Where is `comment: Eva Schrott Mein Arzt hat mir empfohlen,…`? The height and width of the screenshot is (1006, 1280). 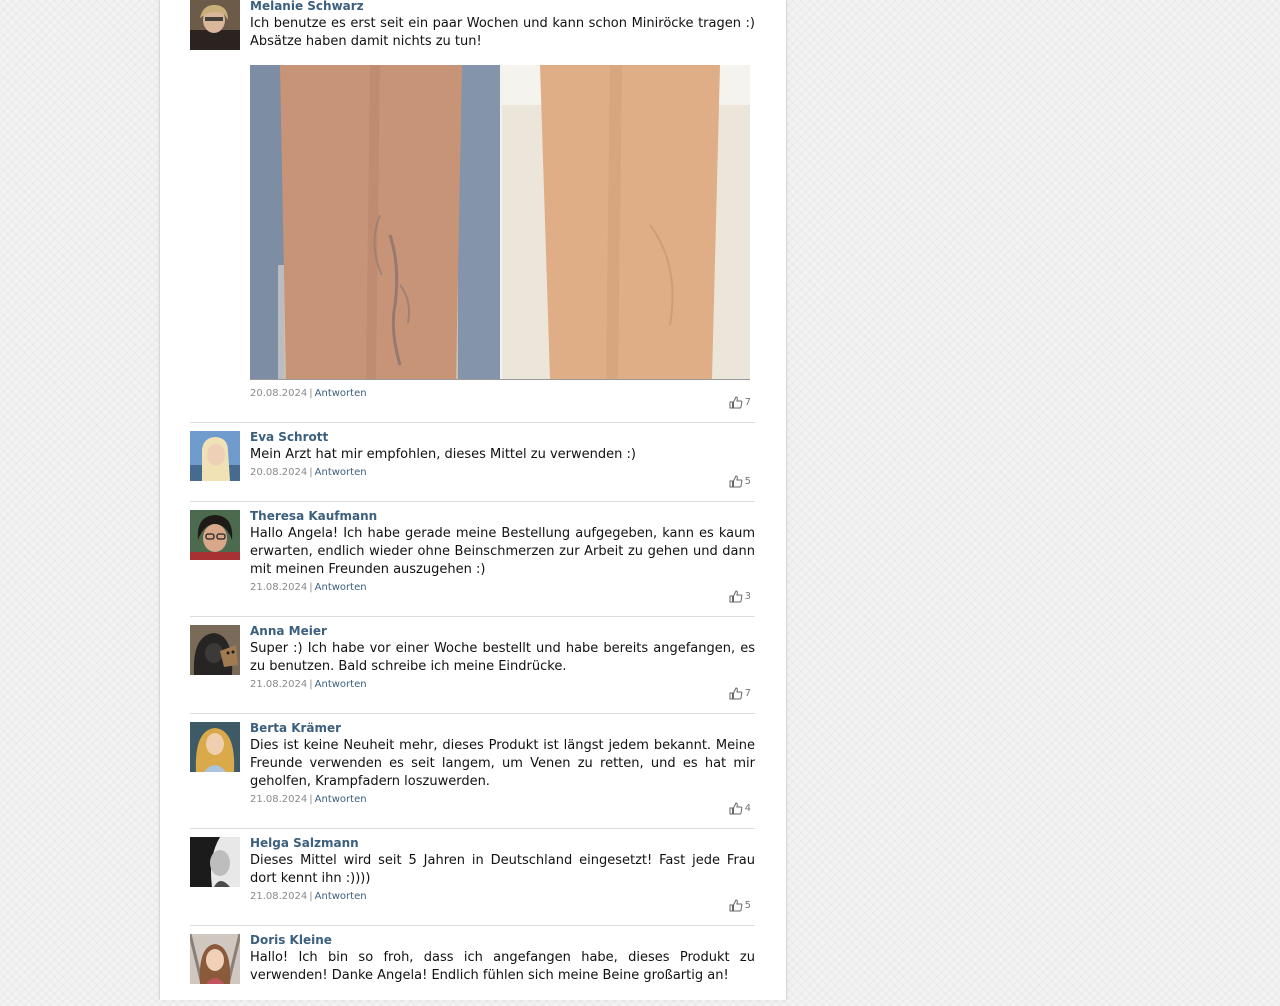
comment: Eva Schrott Mein Arzt hat mir empfohlen,… is located at coordinates (472, 462).